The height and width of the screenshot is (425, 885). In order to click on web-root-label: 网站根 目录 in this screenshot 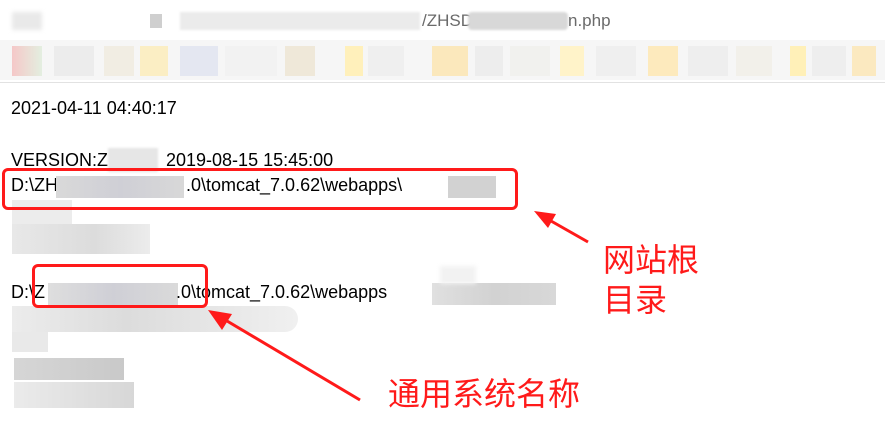, I will do `click(651, 280)`.